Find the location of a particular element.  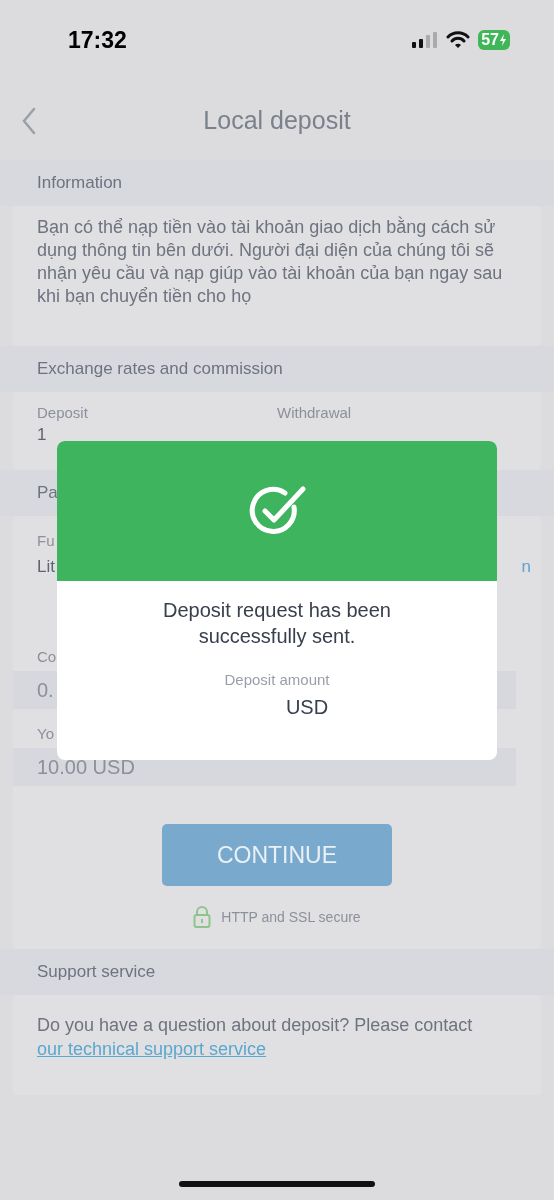

support-text: Do you have a question about deposit? Please contact our technical support service is located at coordinates (255, 1037).